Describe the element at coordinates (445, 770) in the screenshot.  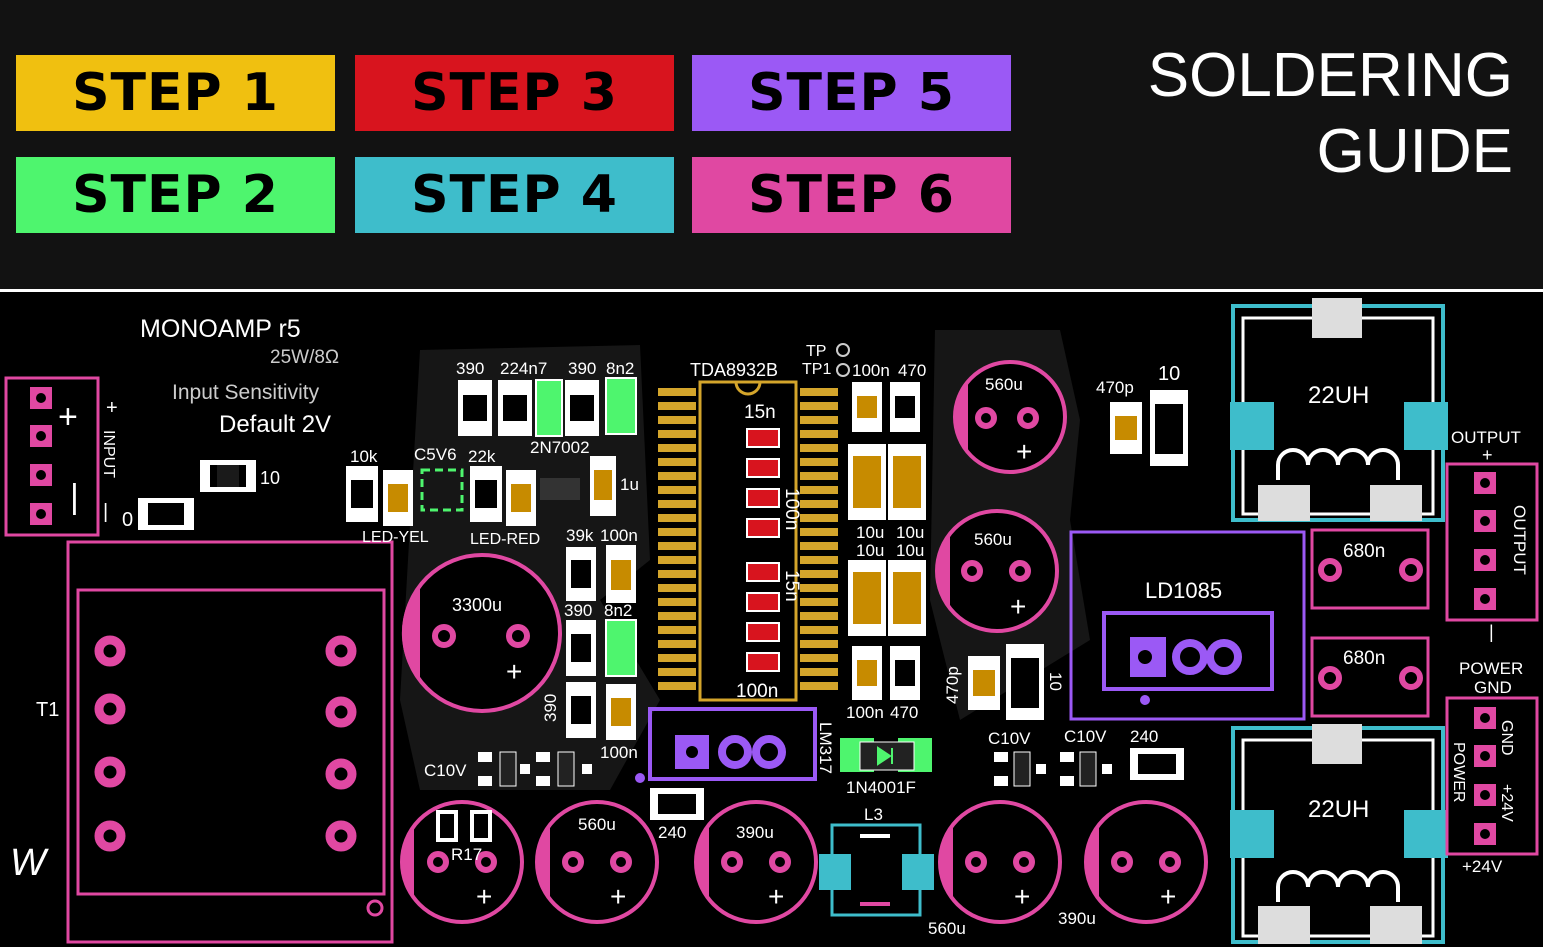
I see `label-c10v-a: C10V` at that location.